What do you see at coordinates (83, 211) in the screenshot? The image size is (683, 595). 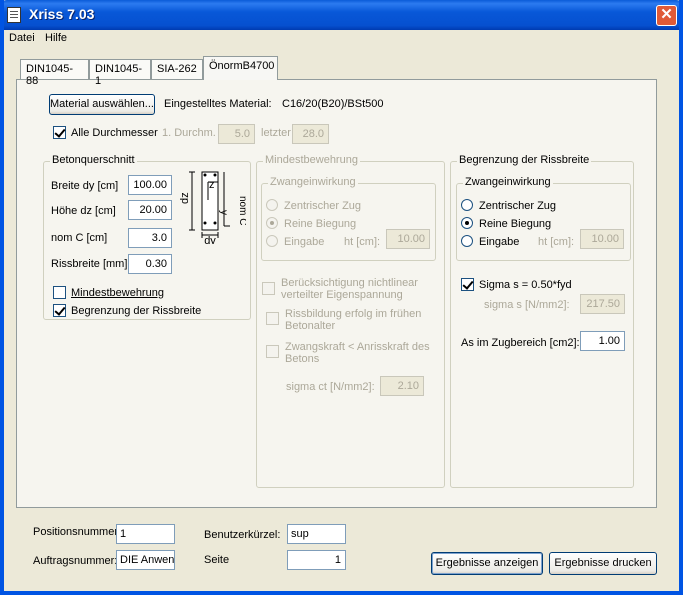 I see `hoehe-label: Höhe dz [cm]` at bounding box center [83, 211].